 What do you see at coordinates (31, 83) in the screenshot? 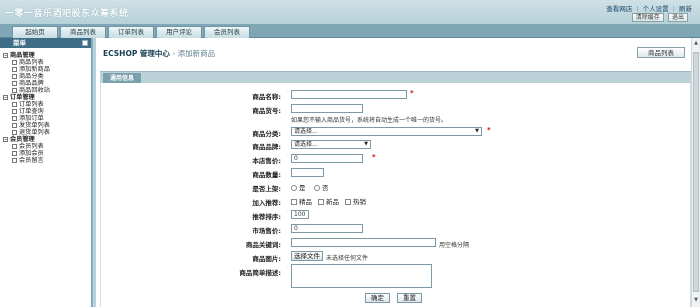
I see `menu-item-label: 商品品牌` at bounding box center [31, 83].